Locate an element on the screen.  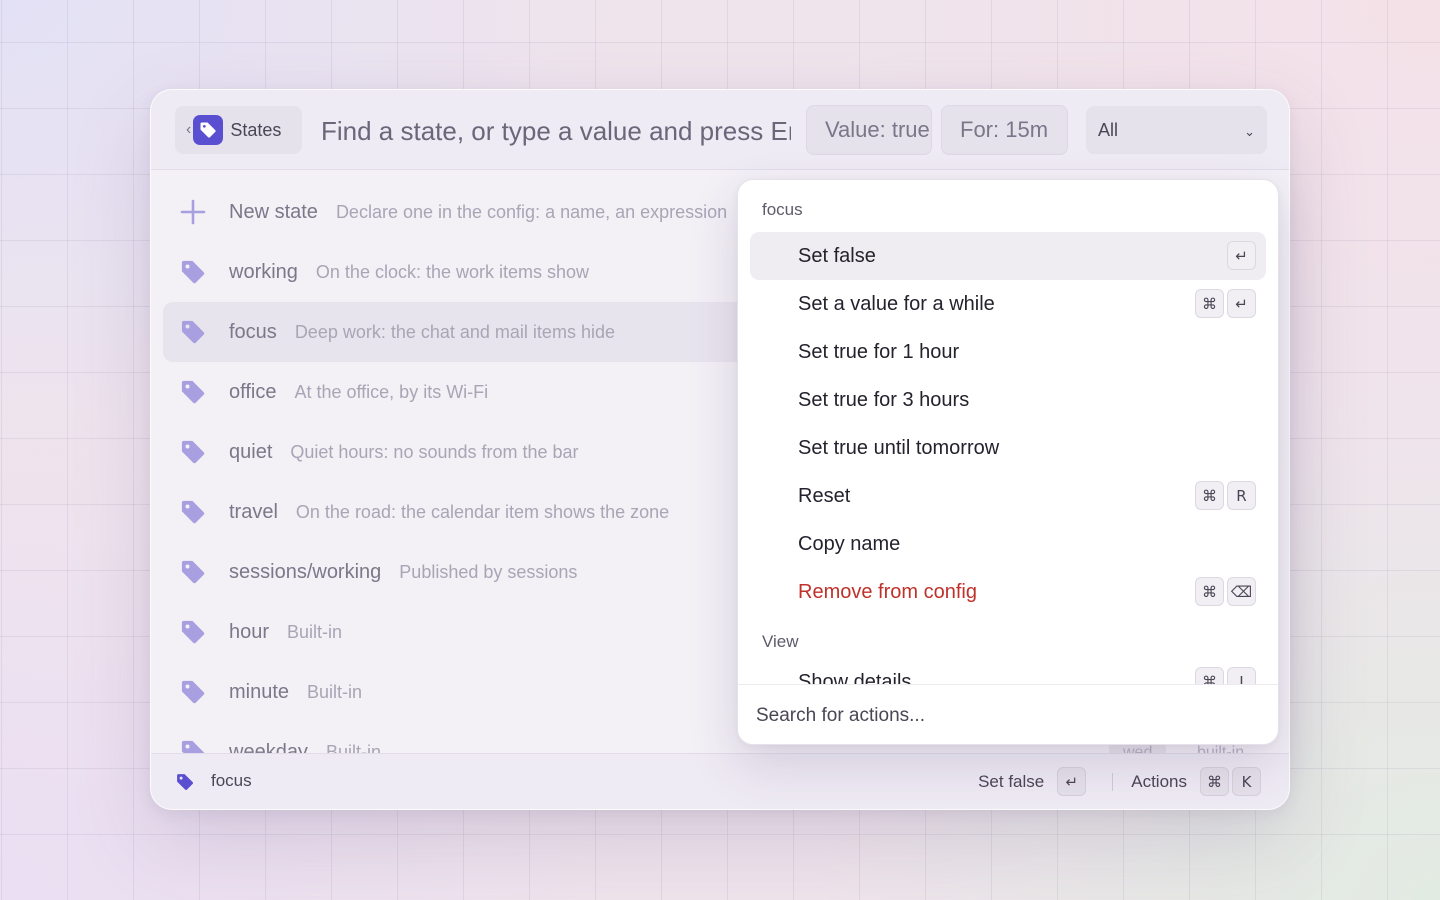
header-bar: ‹ States Value: true For: 15m All ⌄ is located at coordinates (720, 130).